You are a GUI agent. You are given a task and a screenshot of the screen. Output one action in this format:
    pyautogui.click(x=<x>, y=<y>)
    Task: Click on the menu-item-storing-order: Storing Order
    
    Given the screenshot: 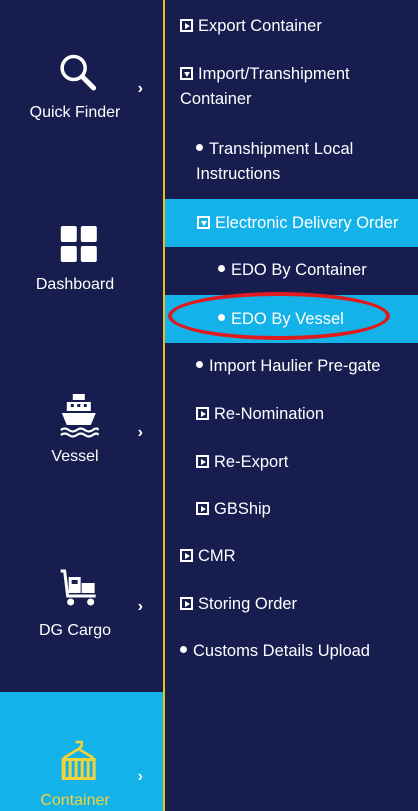 What is the action you would take?
    pyautogui.click(x=238, y=604)
    